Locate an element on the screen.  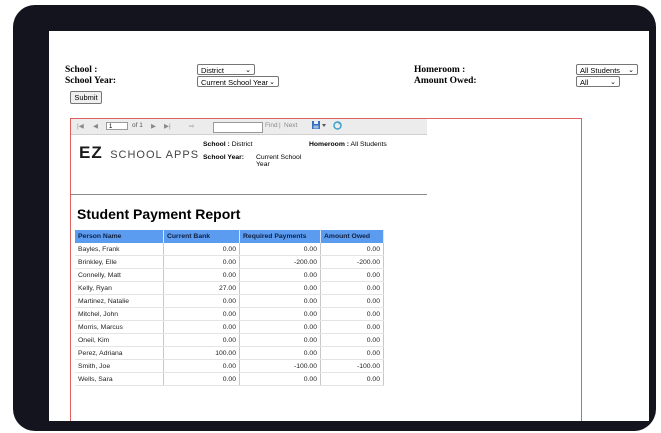
report-homeroom: Homeroom : All Students is located at coordinates (348, 144).